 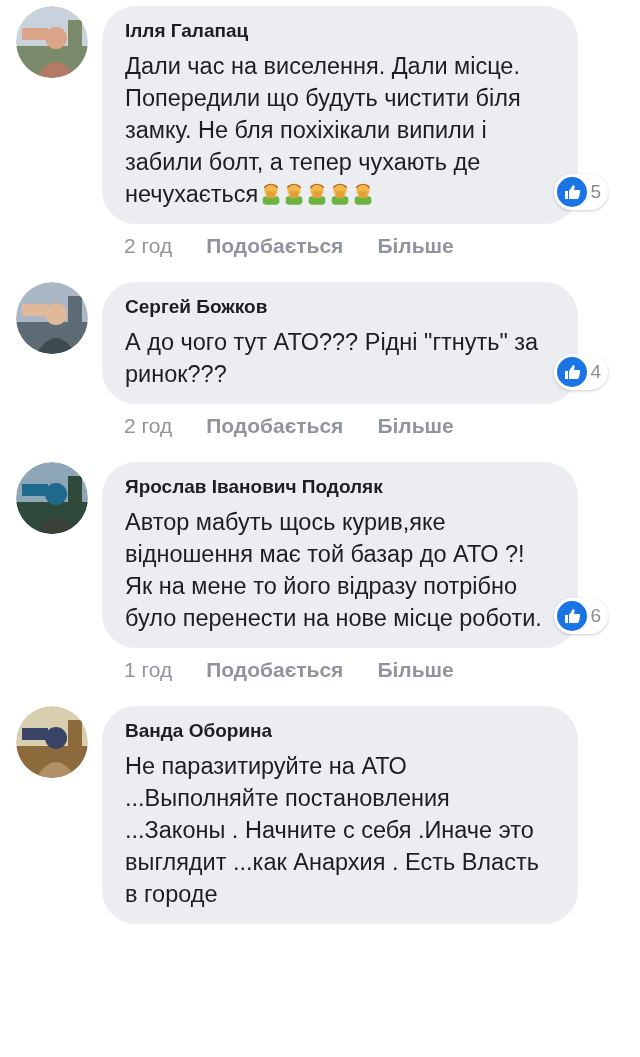 I want to click on reaction-count: 6, so click(x=581, y=616).